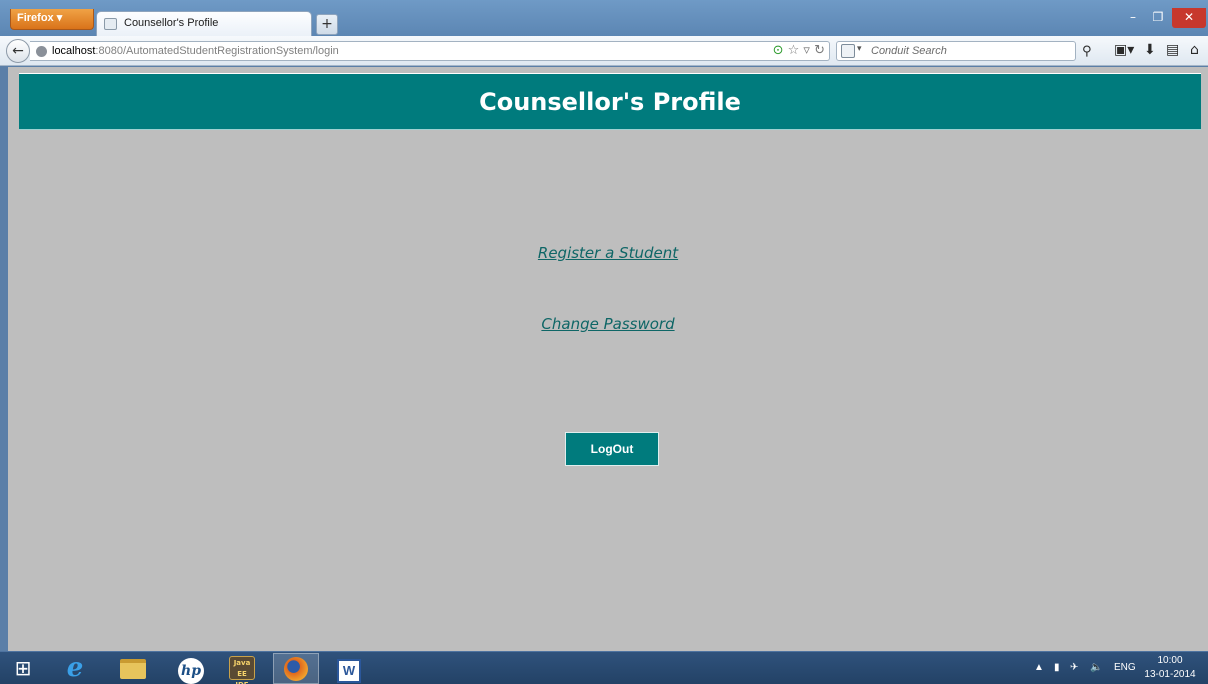  I want to click on firefox-menu-button: Firefox ▾, so click(52, 19).